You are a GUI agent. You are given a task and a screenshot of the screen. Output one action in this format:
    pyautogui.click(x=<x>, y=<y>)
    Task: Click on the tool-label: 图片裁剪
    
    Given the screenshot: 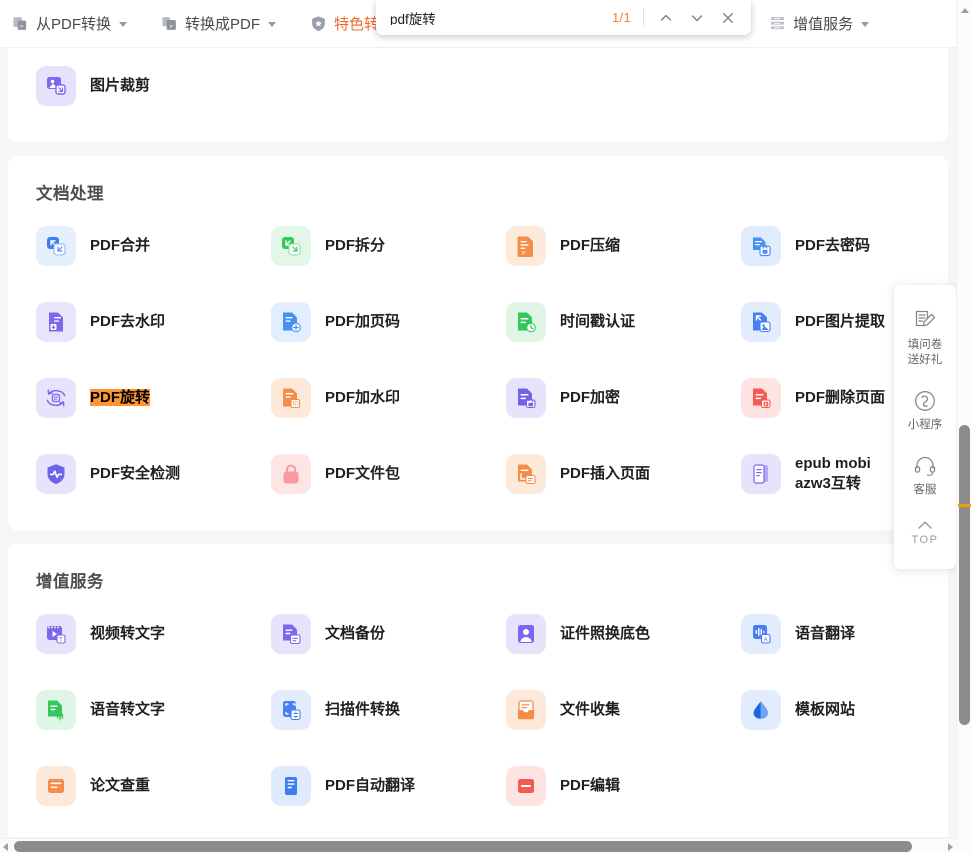 What is the action you would take?
    pyautogui.click(x=120, y=85)
    